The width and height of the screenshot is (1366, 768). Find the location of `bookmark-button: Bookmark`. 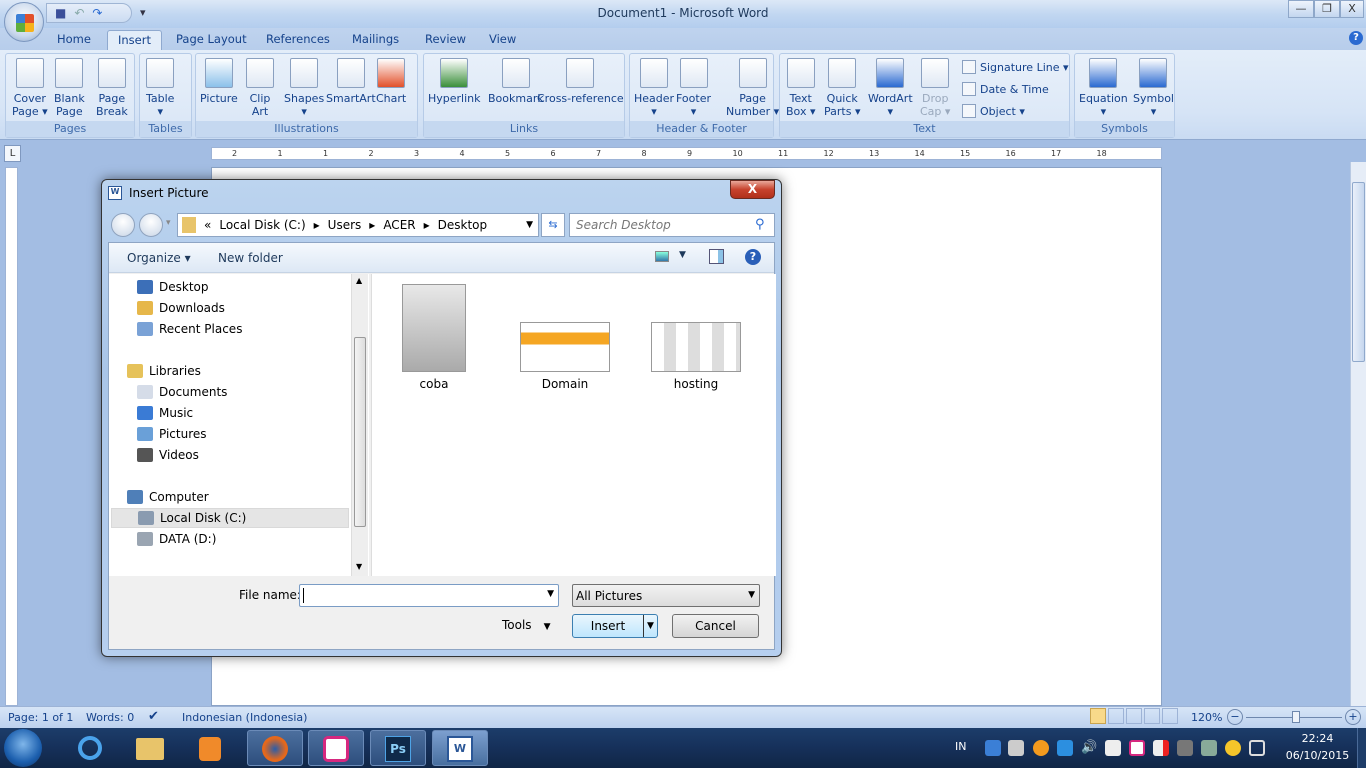

bookmark-button: Bookmark is located at coordinates (516, 81).